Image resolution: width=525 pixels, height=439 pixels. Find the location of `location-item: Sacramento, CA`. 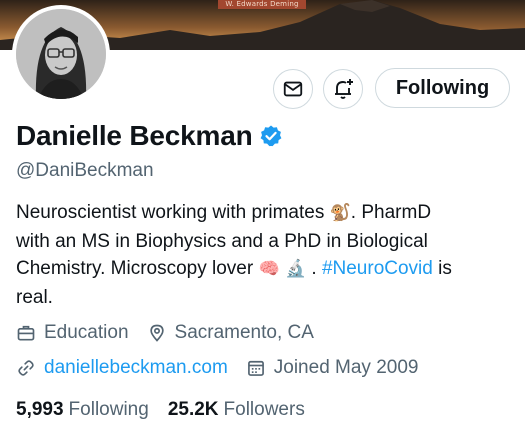

location-item: Sacramento, CA is located at coordinates (230, 333).